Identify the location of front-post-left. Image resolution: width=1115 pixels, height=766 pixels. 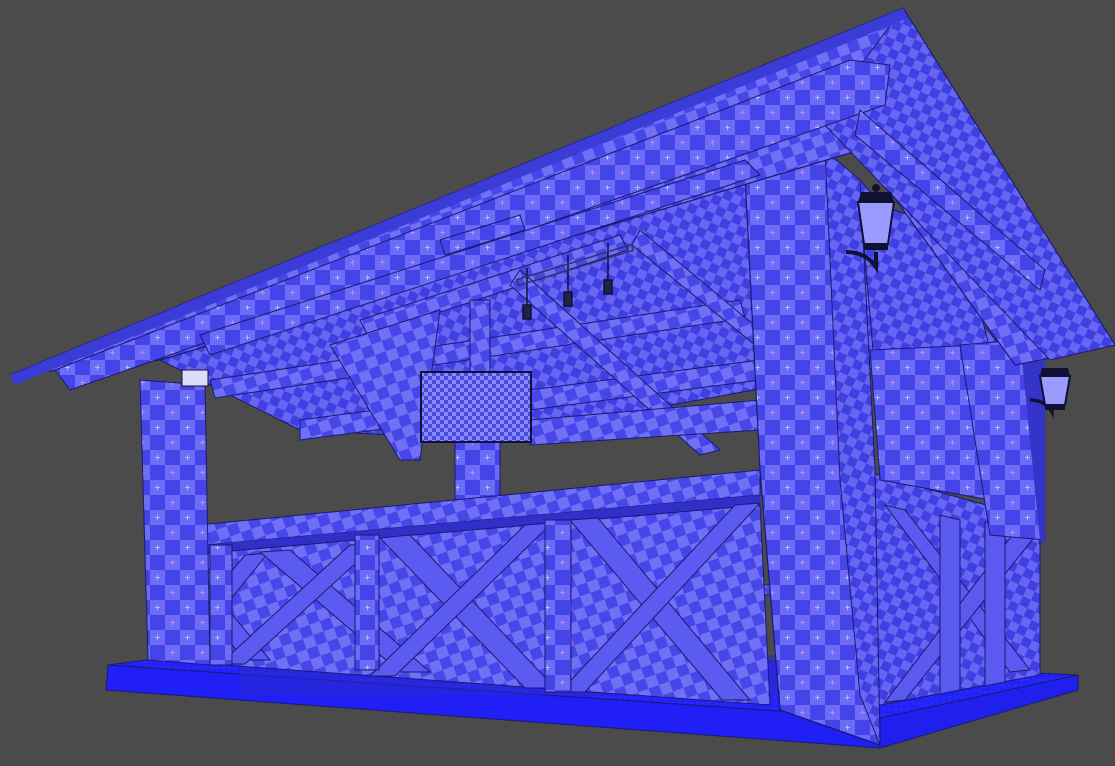
(175, 517).